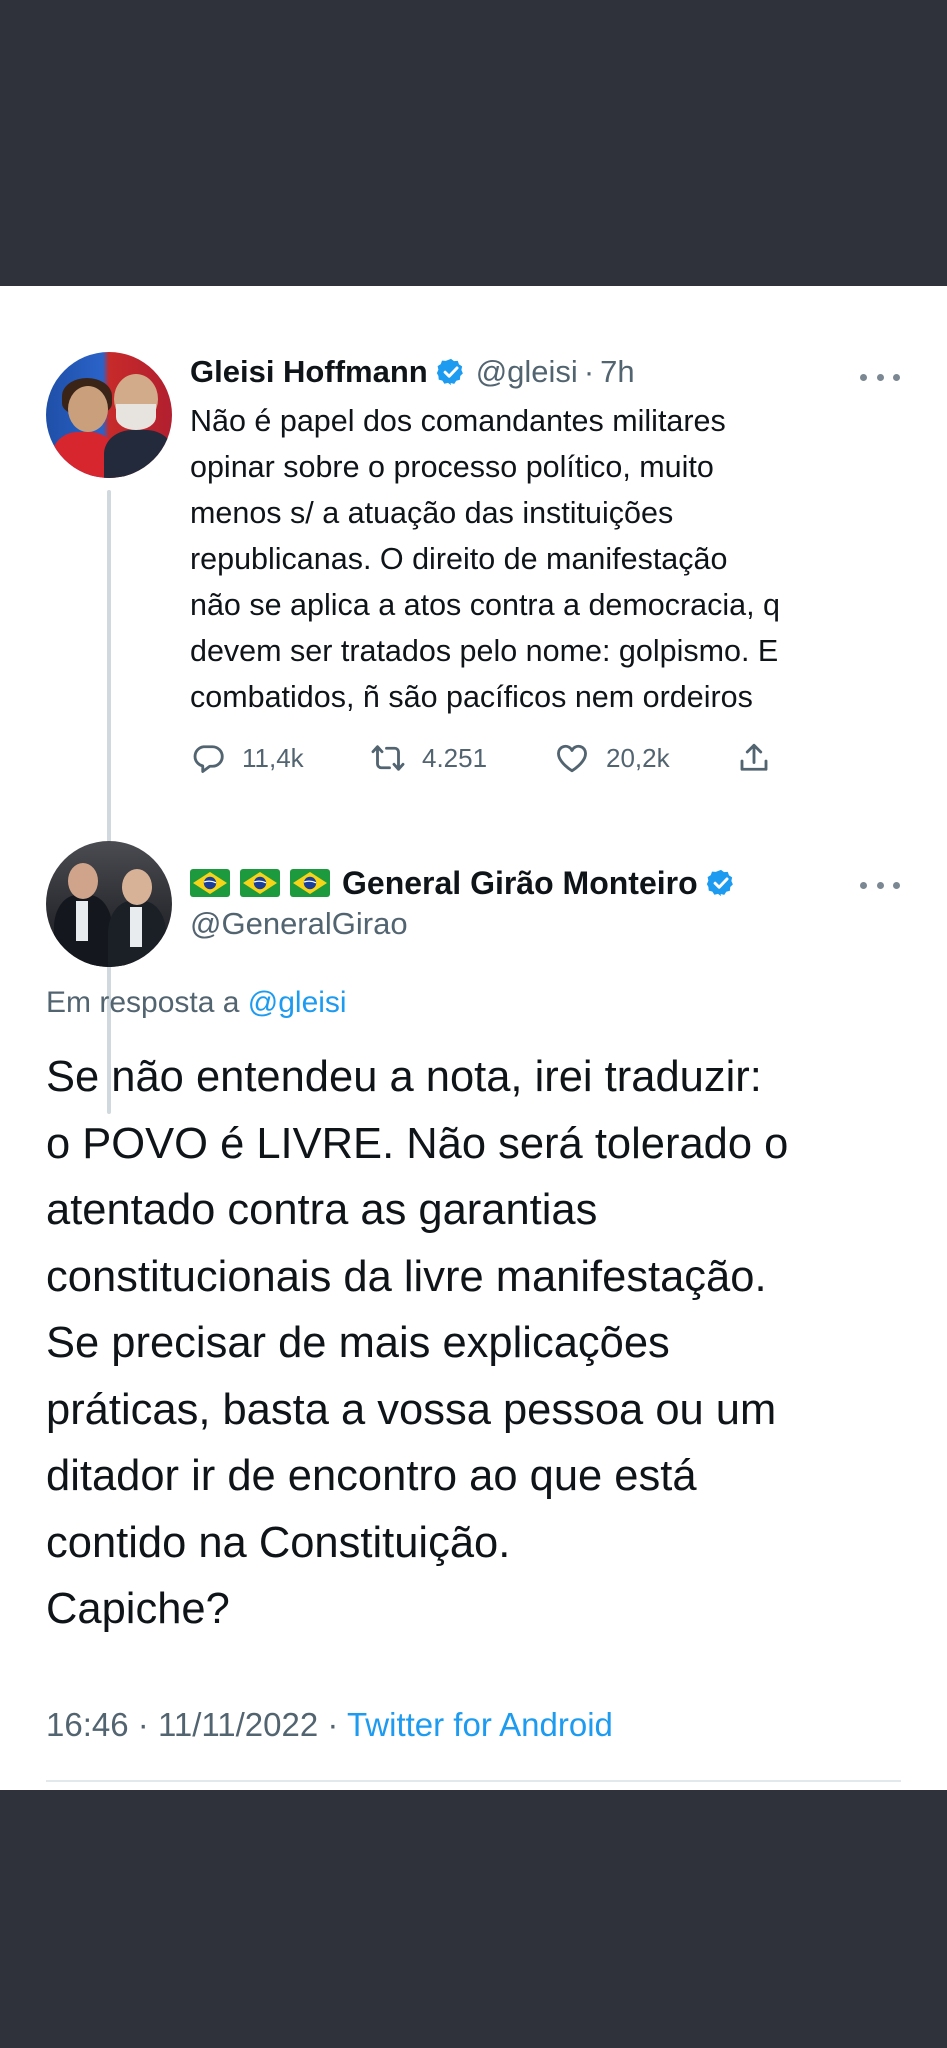 This screenshot has height=2048, width=947. I want to click on parent-tweet-header: Gleisi Hoffmann @gleisi · 7h, so click(412, 372).